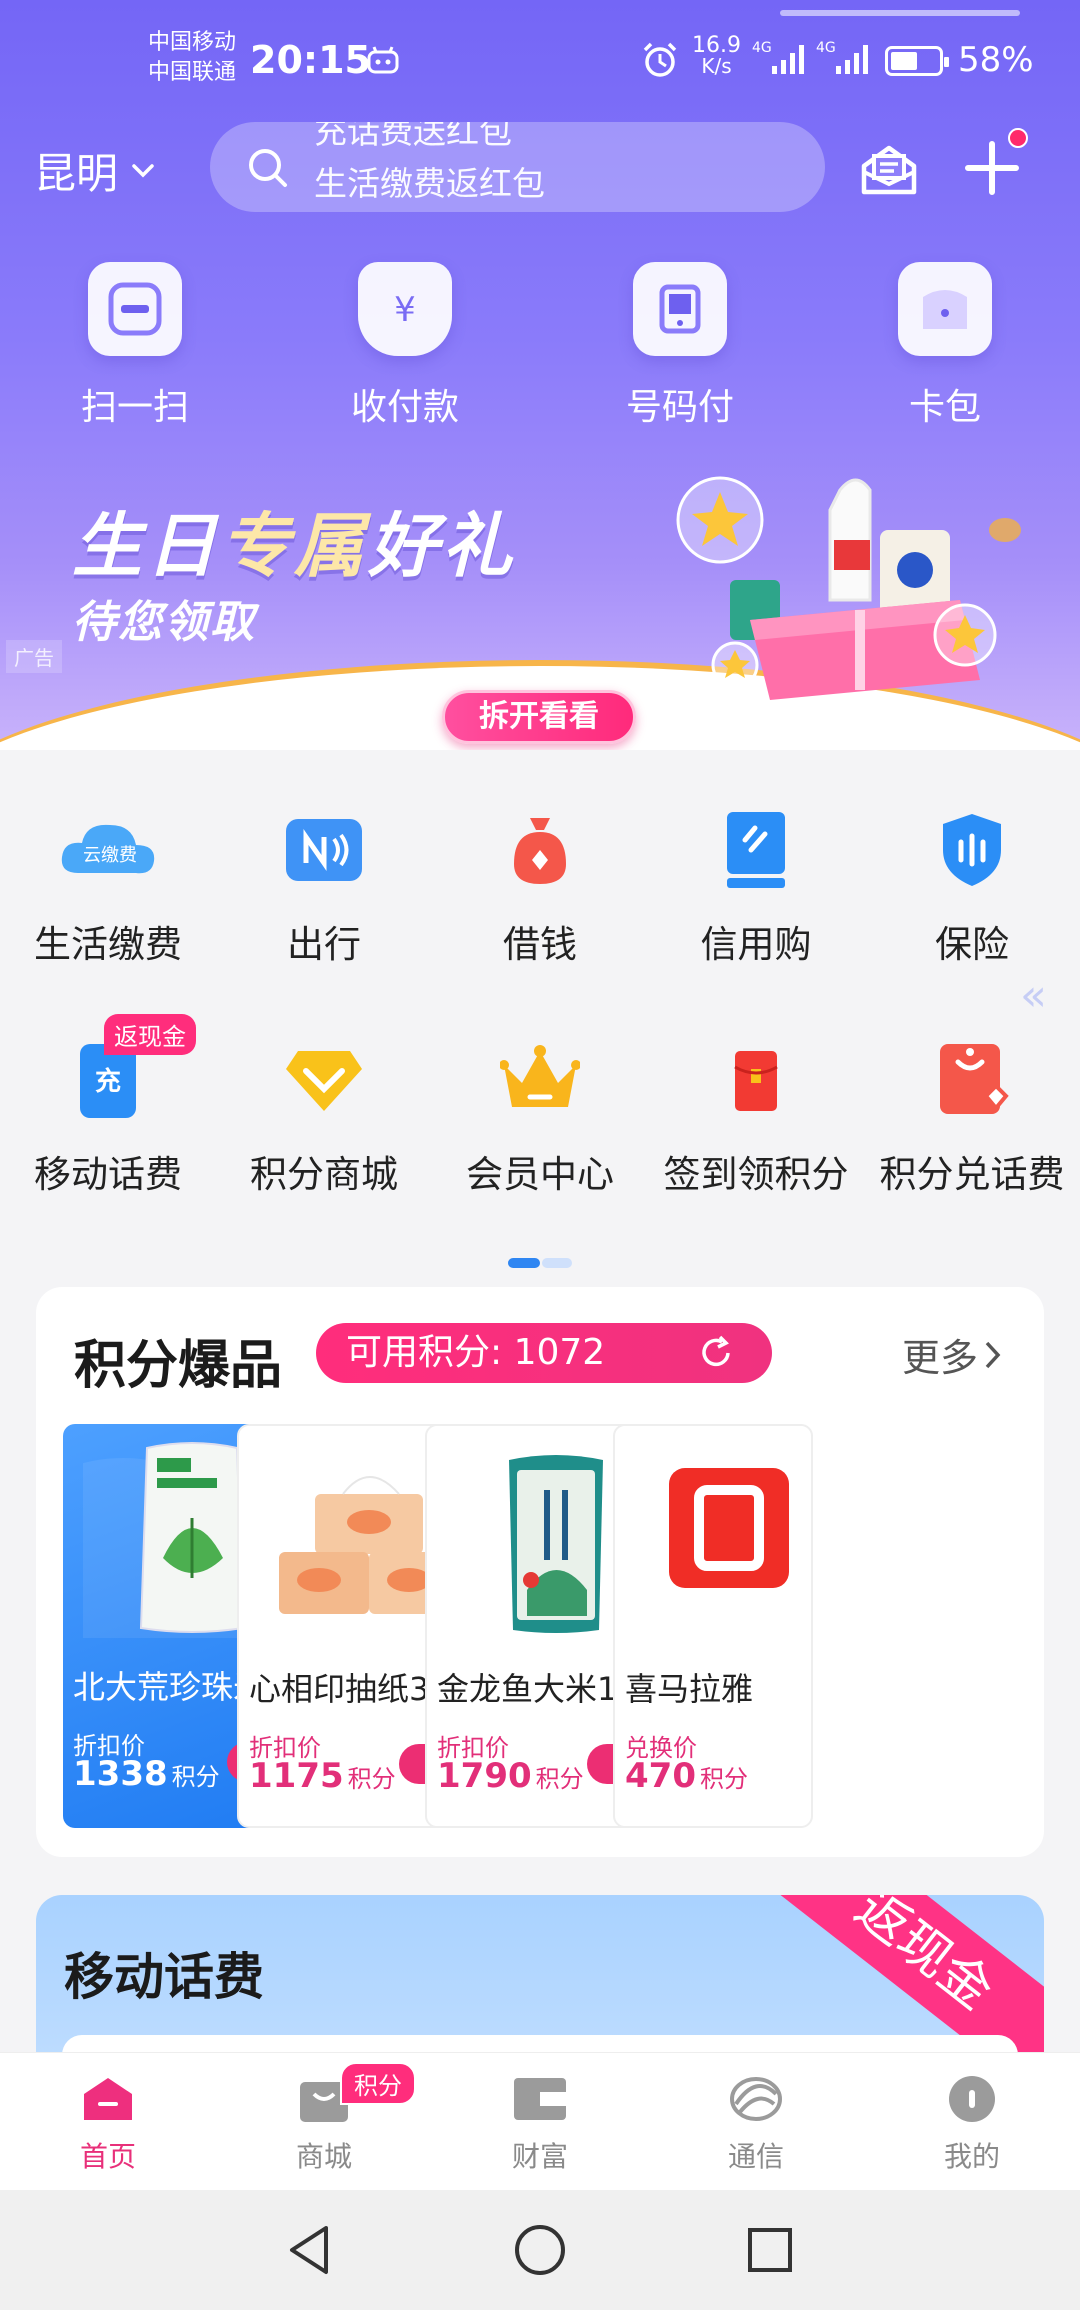 The width and height of the screenshot is (1080, 2310). I want to click on service-borrow: 借钱, so click(540, 884).